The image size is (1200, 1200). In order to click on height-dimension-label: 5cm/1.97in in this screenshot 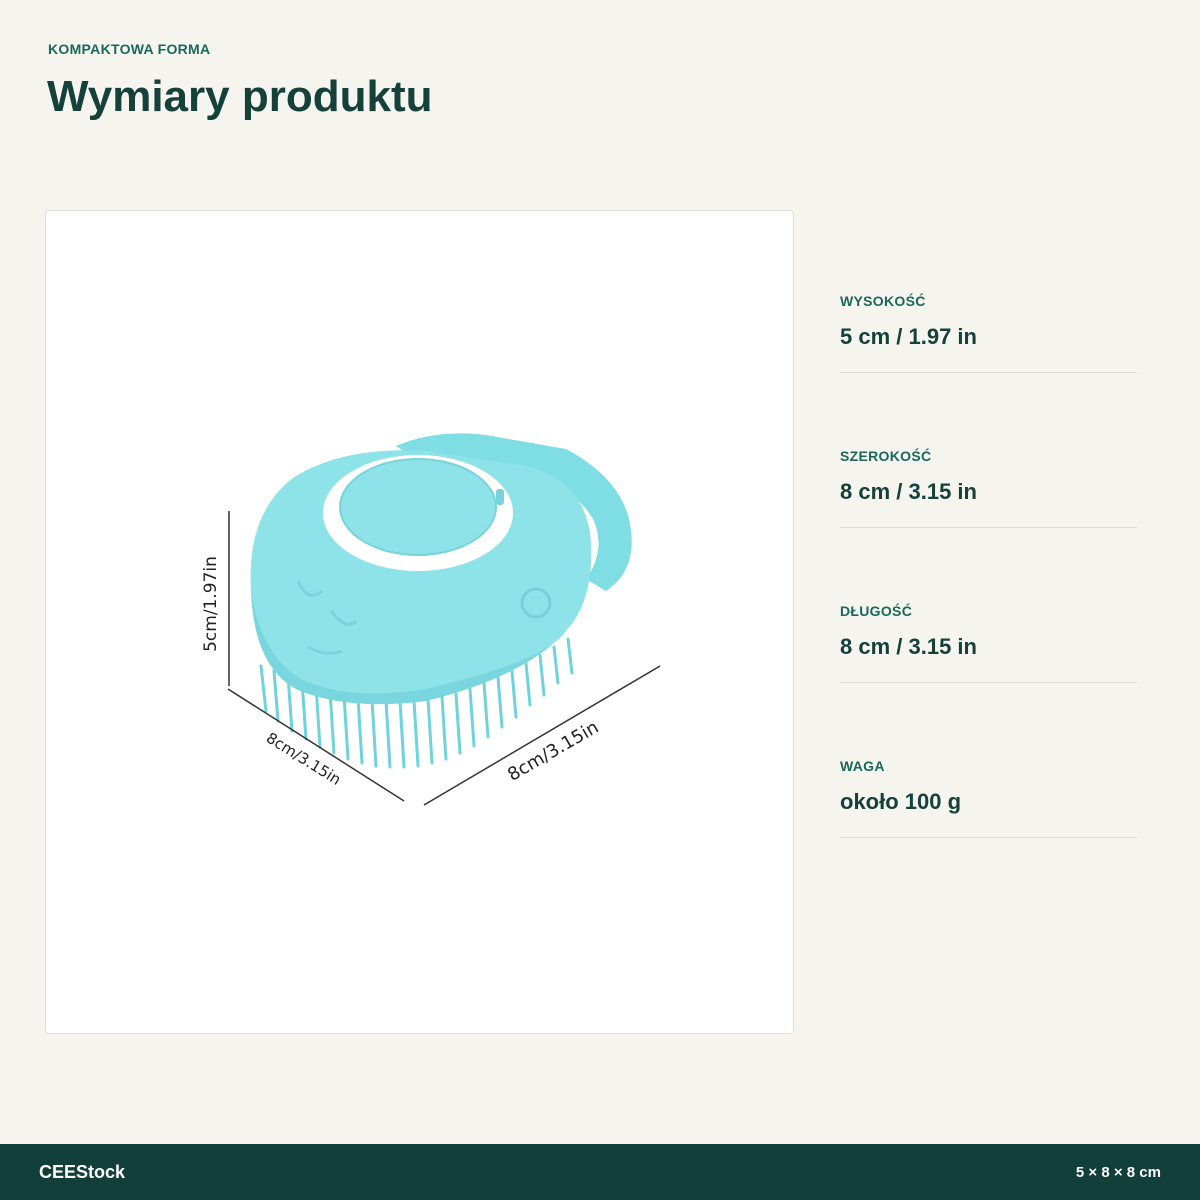, I will do `click(211, 604)`.